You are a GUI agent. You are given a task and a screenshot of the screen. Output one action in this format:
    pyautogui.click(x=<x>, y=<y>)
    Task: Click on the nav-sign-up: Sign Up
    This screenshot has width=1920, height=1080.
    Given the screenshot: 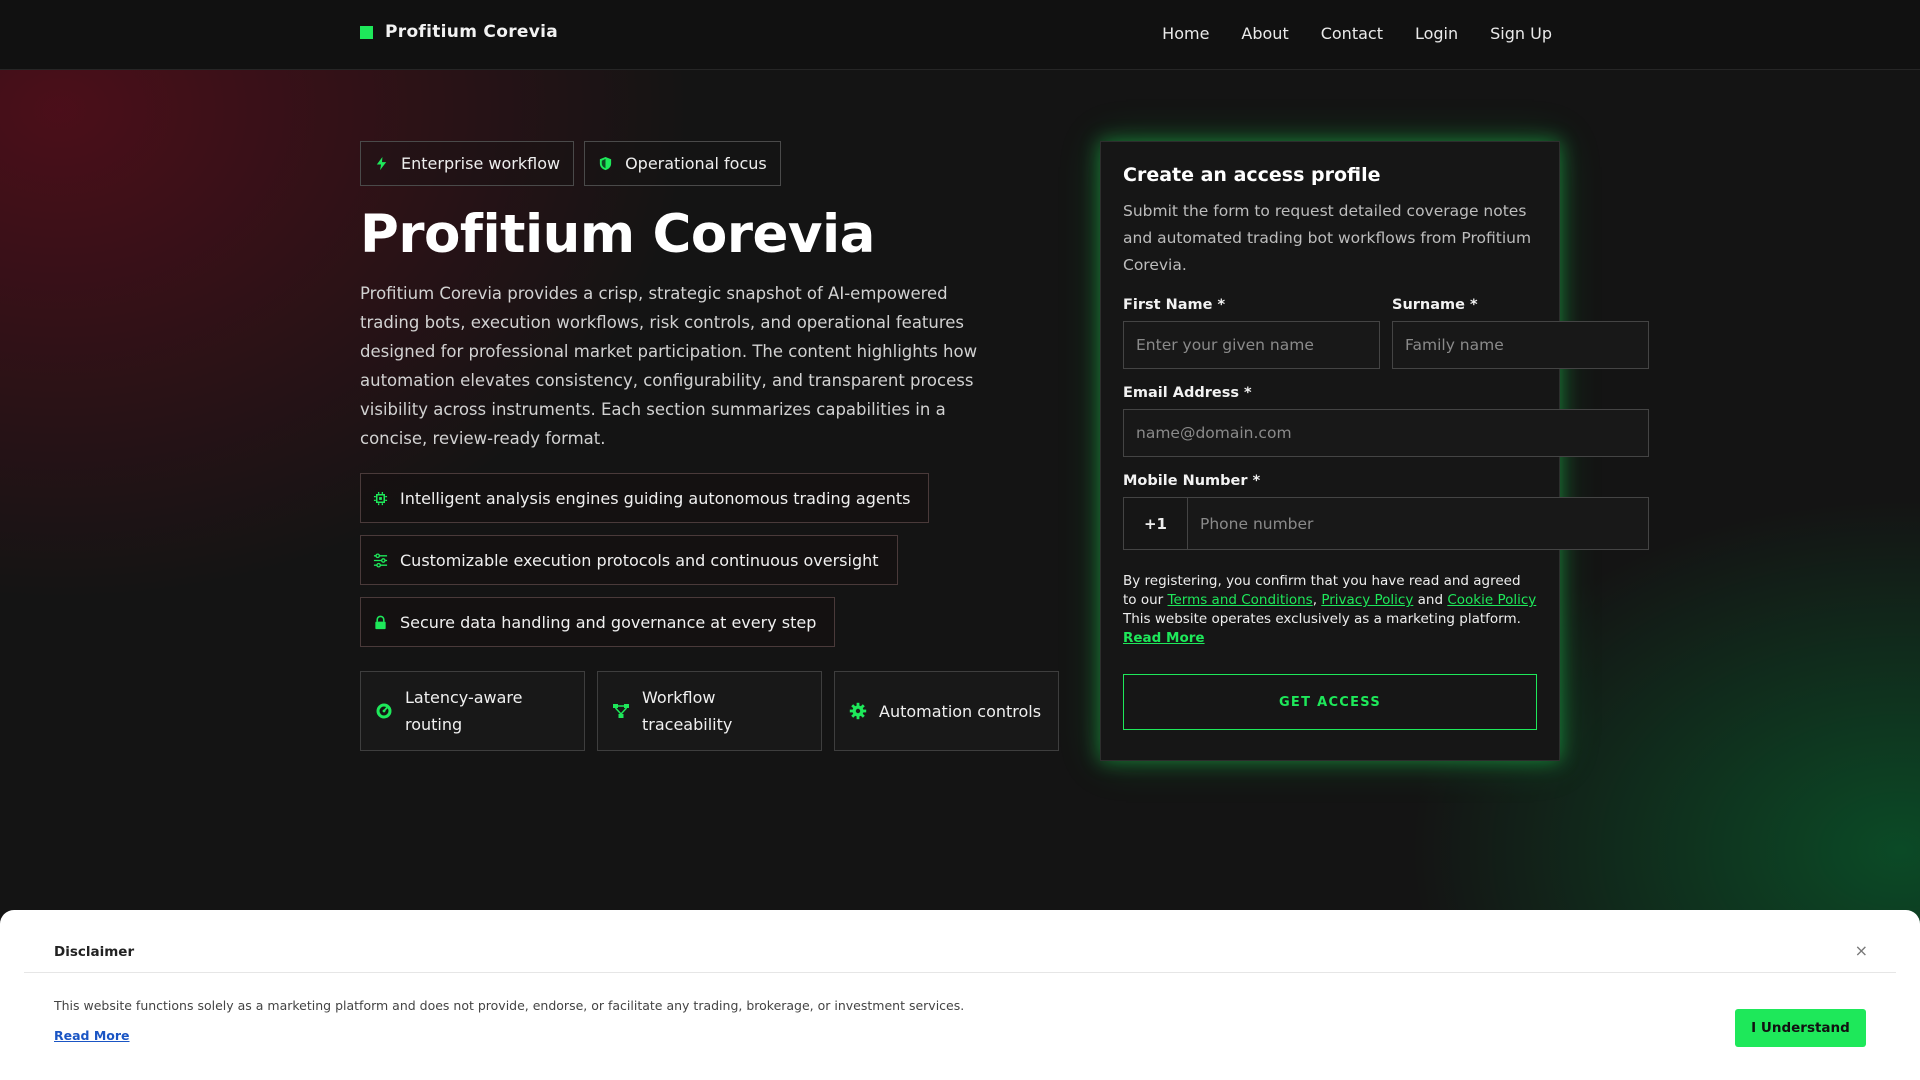 What is the action you would take?
    pyautogui.click(x=1521, y=33)
    